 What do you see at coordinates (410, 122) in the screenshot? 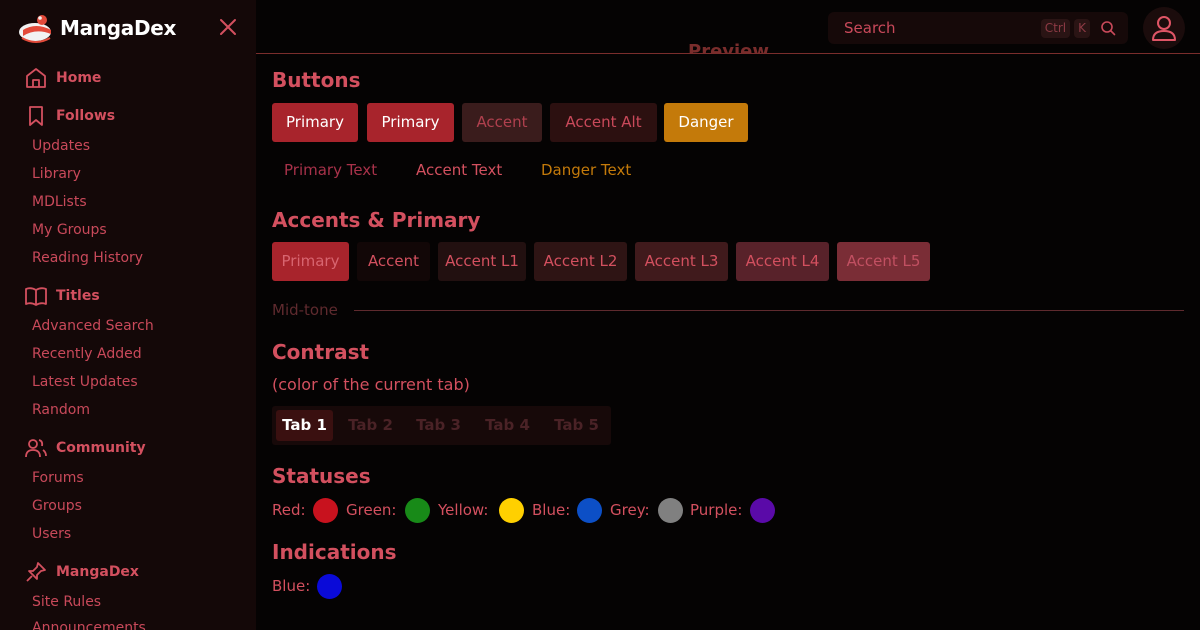
I see `primary-button-2: Primary` at bounding box center [410, 122].